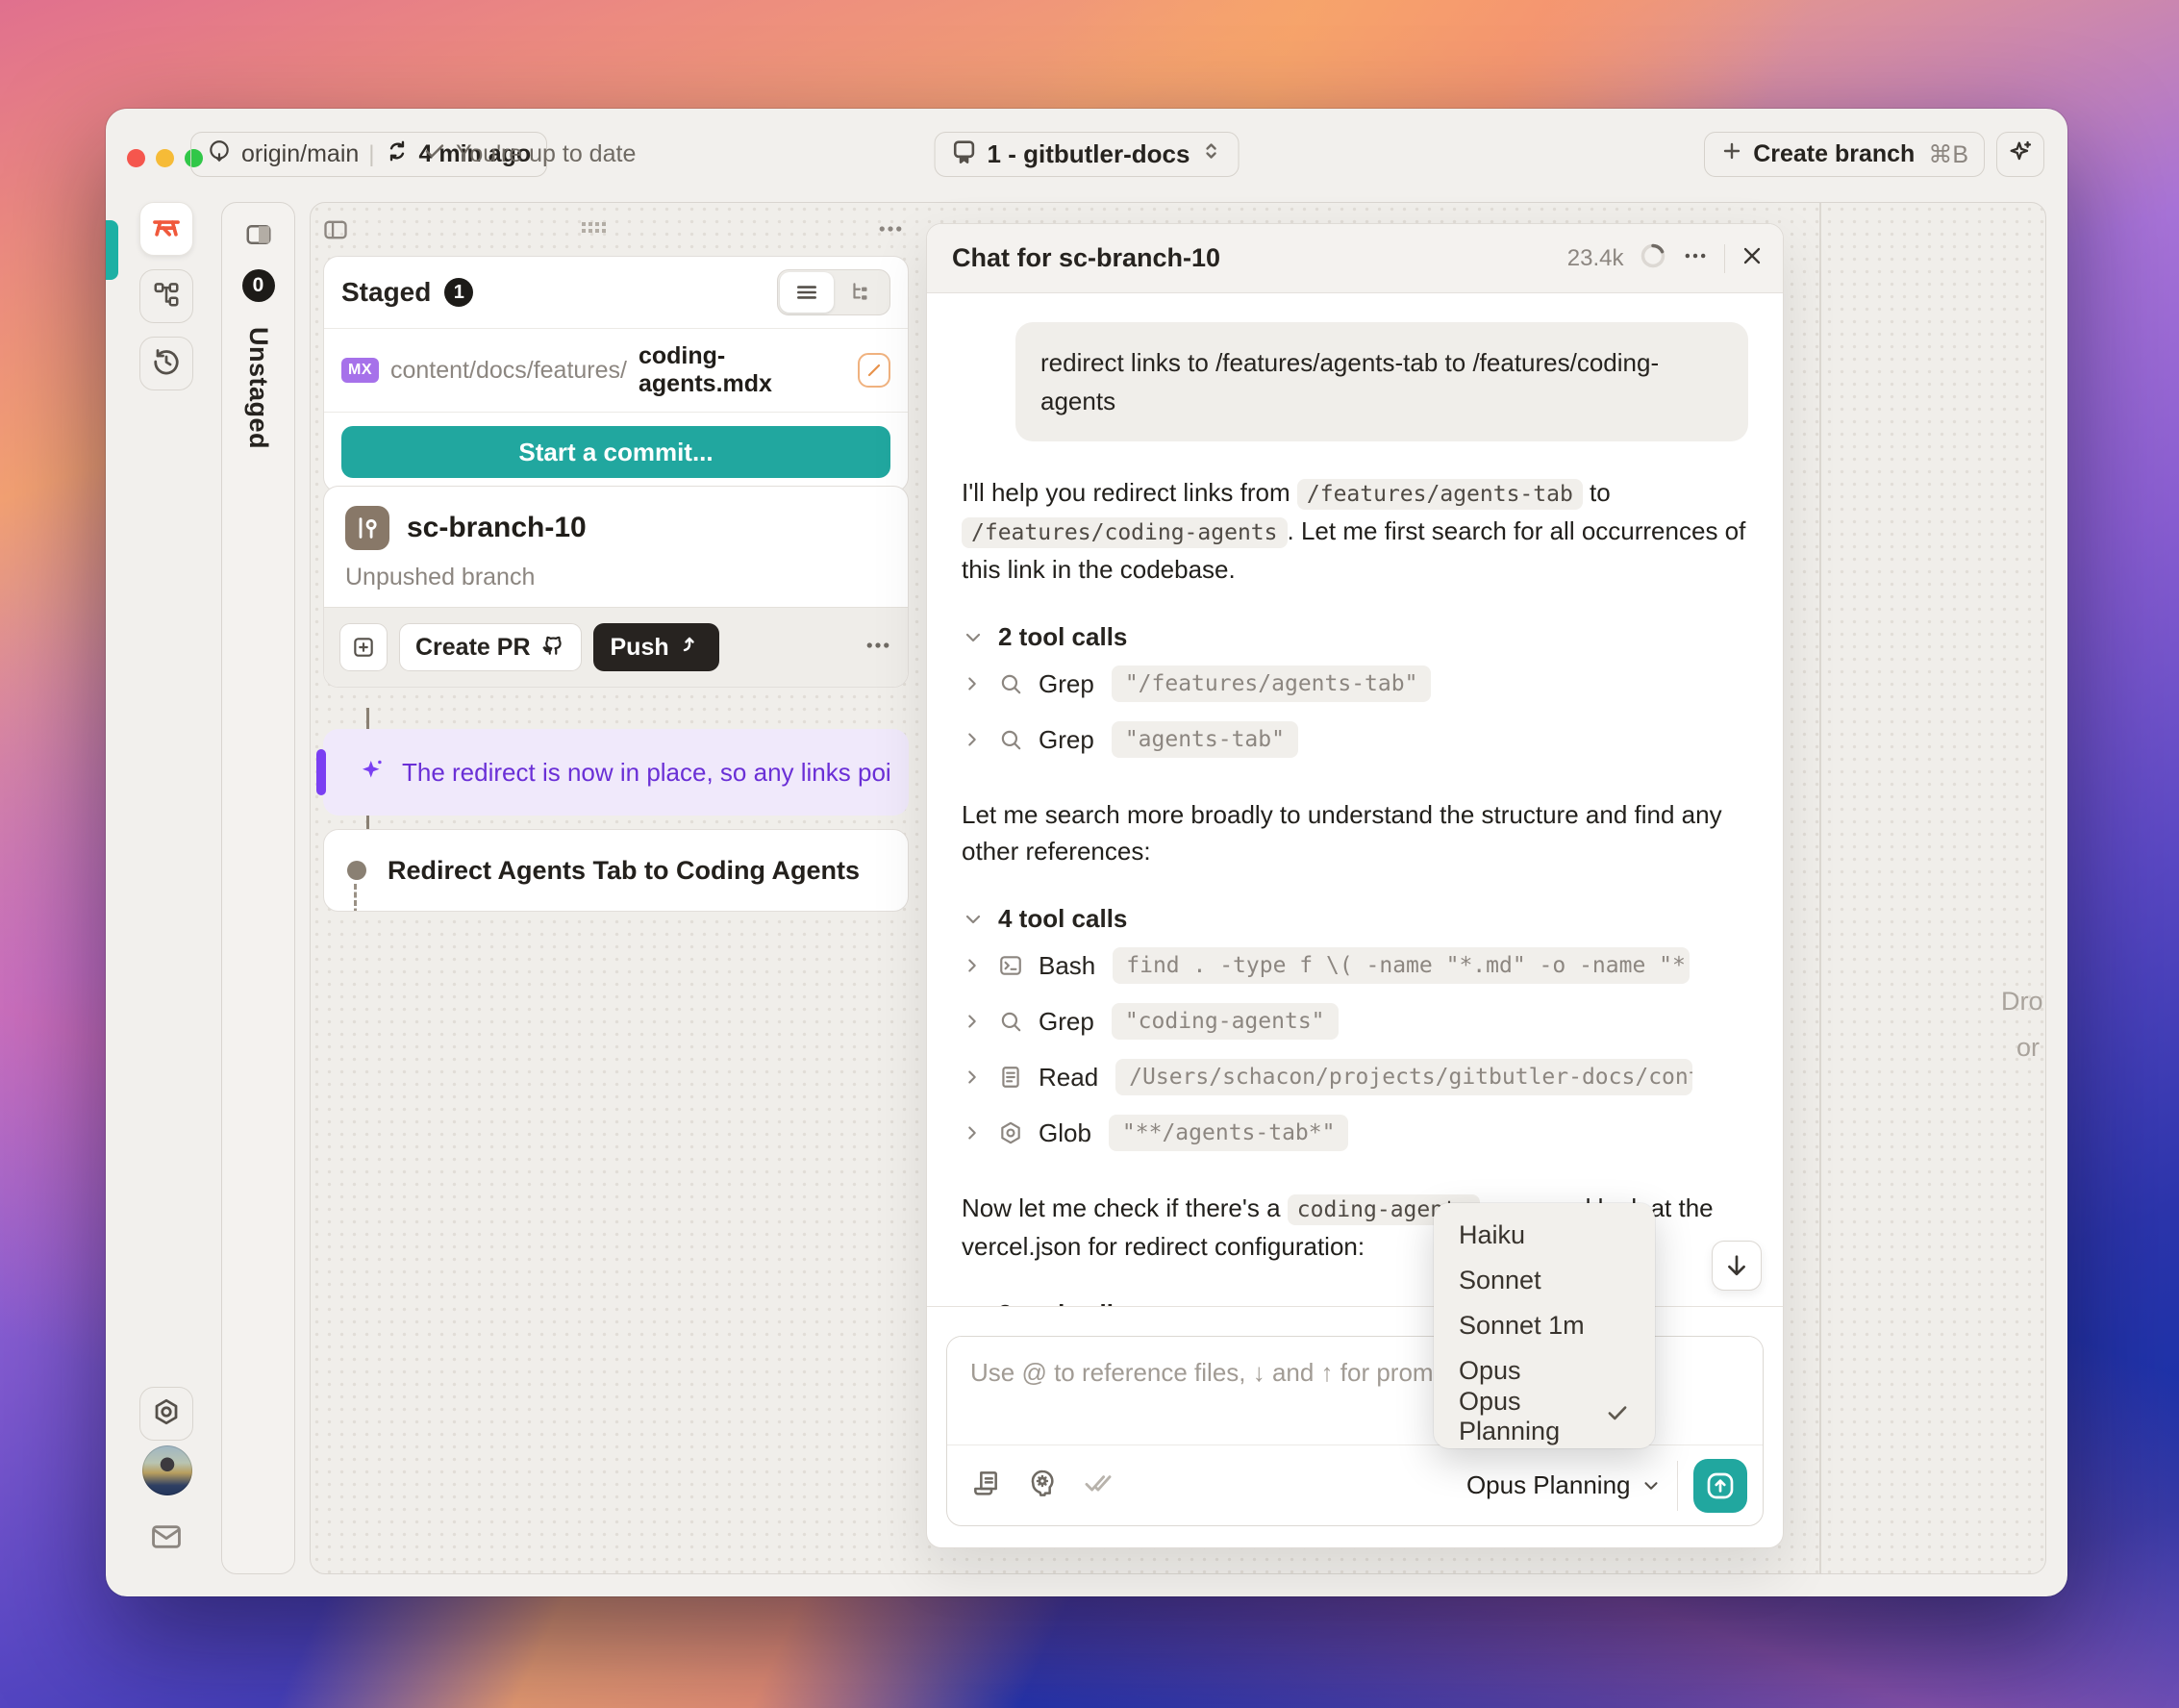 The width and height of the screenshot is (2179, 1708). I want to click on chat-header: Chat for sc-branch-10 23.4k, so click(1355, 258).